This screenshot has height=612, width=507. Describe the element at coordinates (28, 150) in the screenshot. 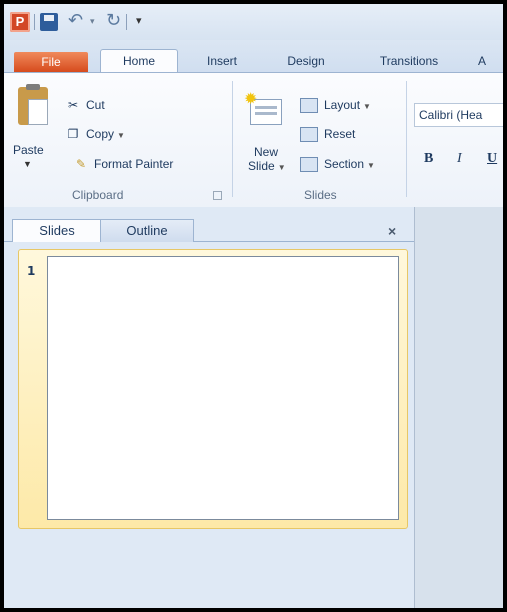

I see `paste-button: Paste` at that location.